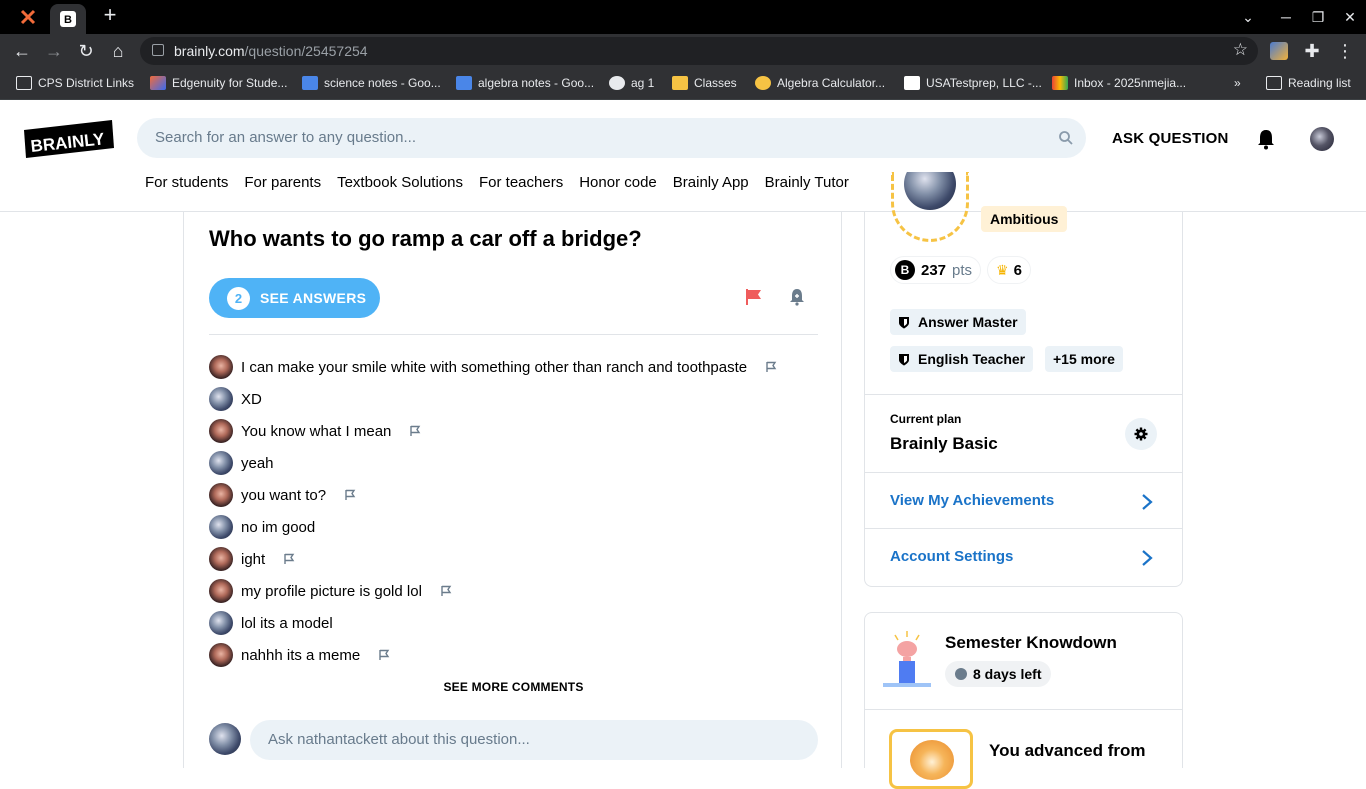 This screenshot has width=1366, height=789. Describe the element at coordinates (69, 138) in the screenshot. I see `brainly-logo: BRAINLY` at that location.